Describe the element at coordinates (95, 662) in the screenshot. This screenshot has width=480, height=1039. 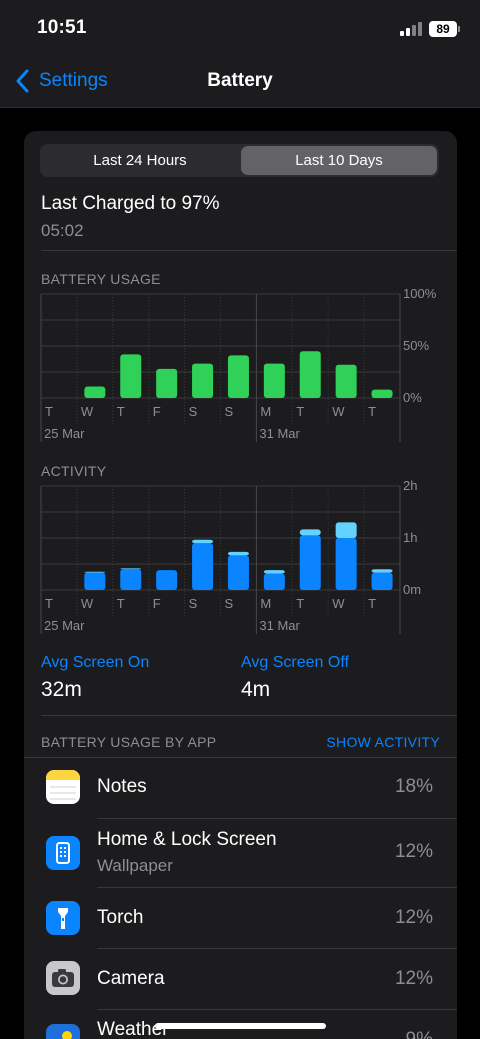
I see `avg-screen-on-label: Avg Screen On` at that location.